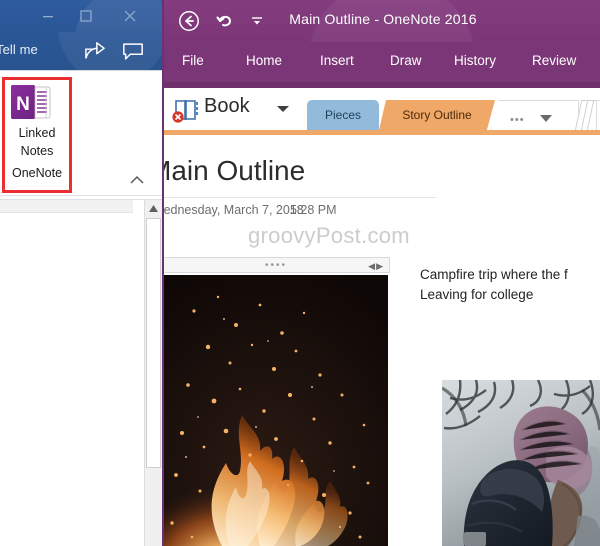 This screenshot has height=546, width=600. I want to click on linked-notes-button: N Linked Notes OneNote, so click(37, 135).